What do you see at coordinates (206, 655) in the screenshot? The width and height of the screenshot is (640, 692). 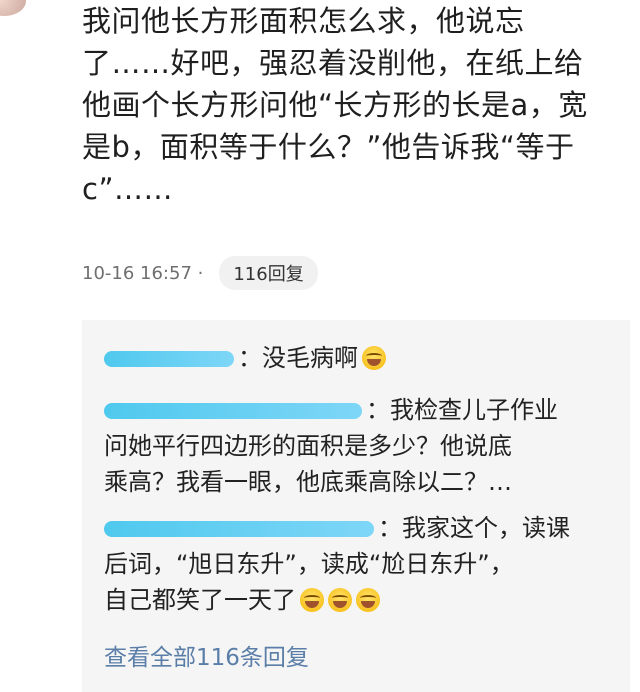 I see `view-all-replies-link: 查看全部116条回复` at bounding box center [206, 655].